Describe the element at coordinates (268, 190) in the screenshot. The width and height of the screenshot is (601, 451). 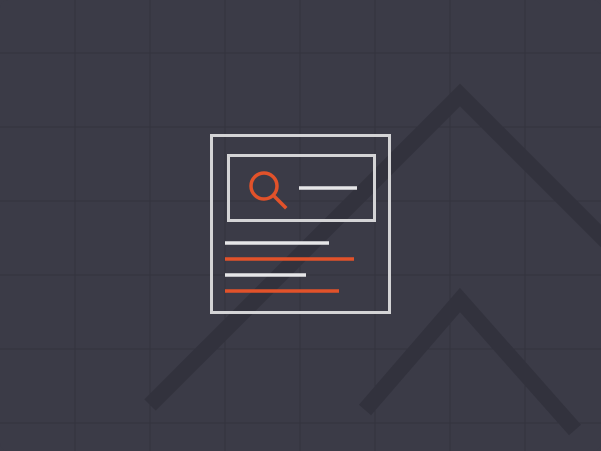
I see `magnifier-icon` at that location.